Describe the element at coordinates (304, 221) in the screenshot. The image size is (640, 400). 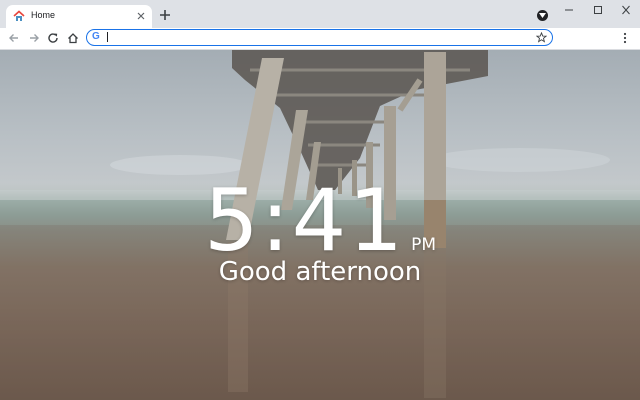
I see `clock-time: 5:41` at that location.